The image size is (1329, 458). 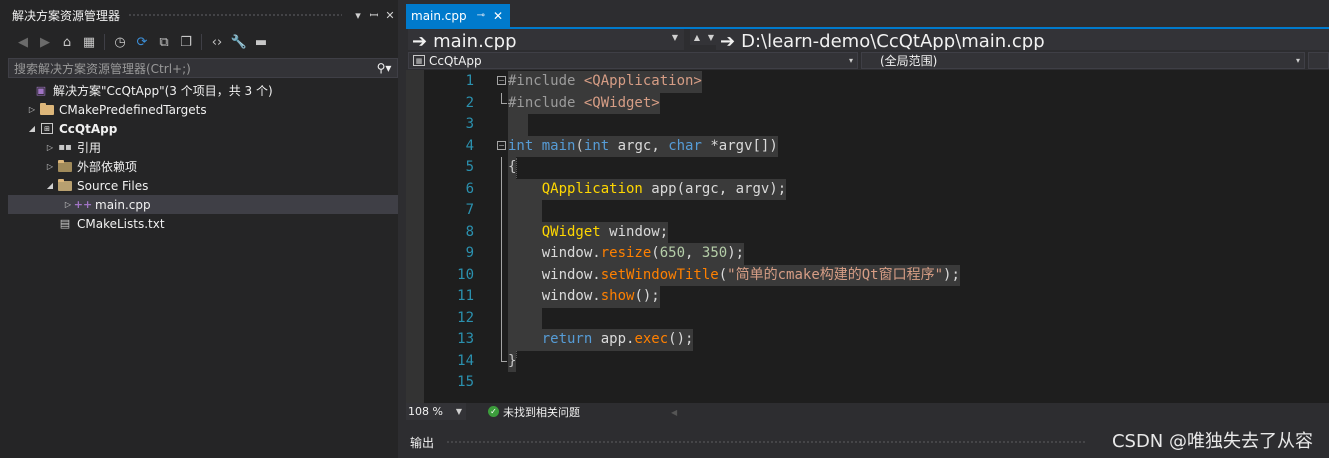 What do you see at coordinates (89, 42) in the screenshot?
I see `switch-views-icon: ▦` at bounding box center [89, 42].